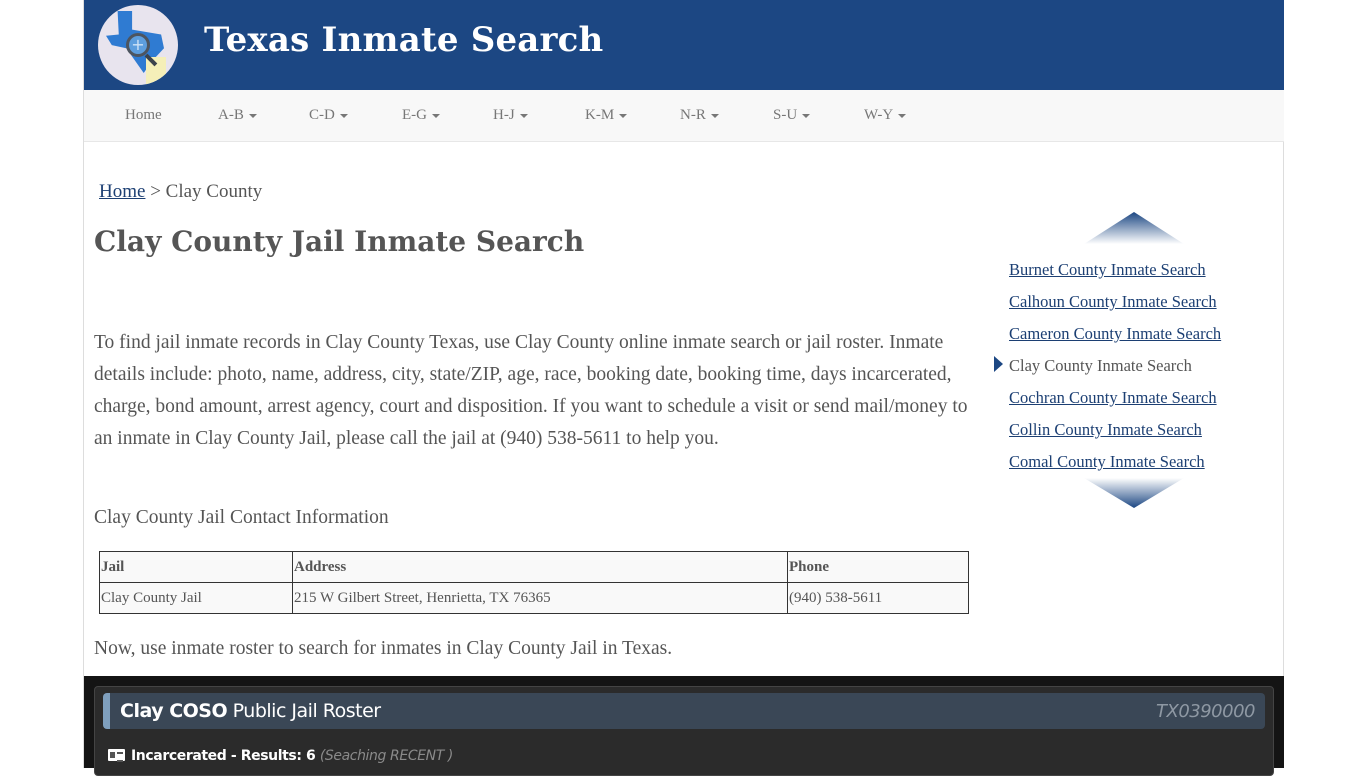 The width and height of the screenshot is (1366, 776). What do you see at coordinates (1113, 302) in the screenshot?
I see `sidebar-link-calhoun: Calhoun County Inmate Search` at bounding box center [1113, 302].